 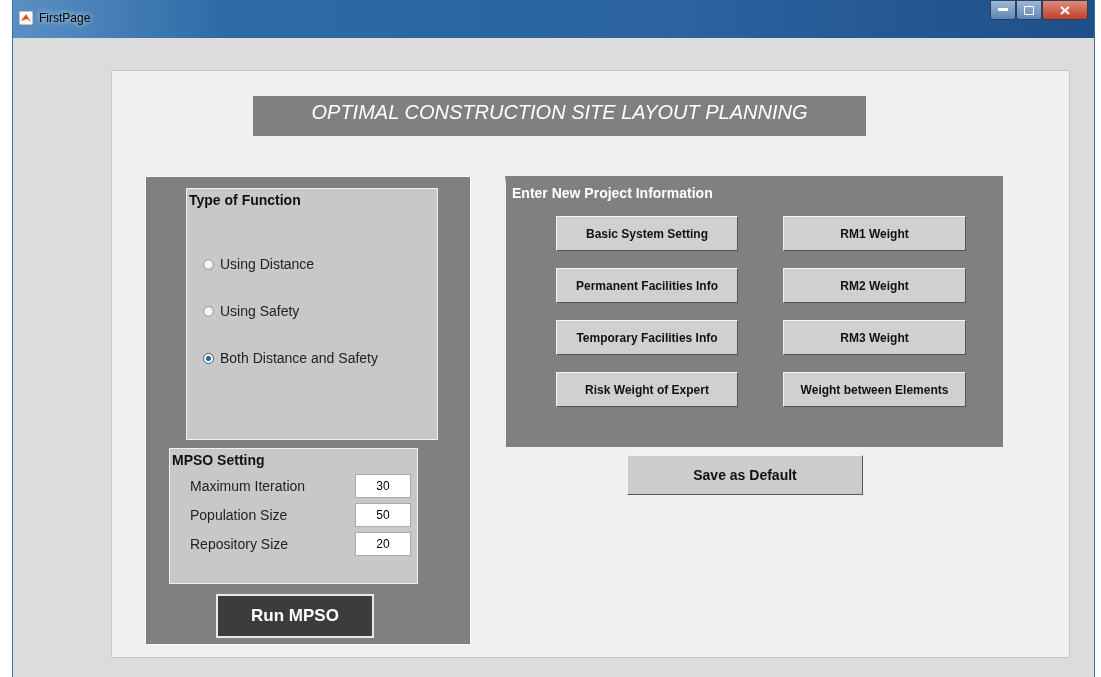 I want to click on close-button, so click(x=1065, y=10).